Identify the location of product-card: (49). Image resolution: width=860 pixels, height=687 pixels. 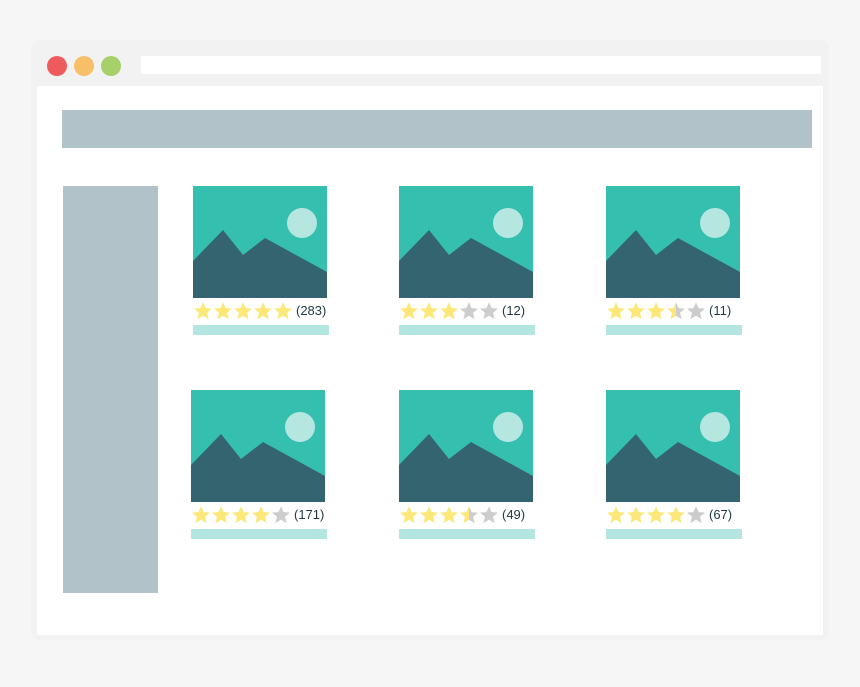
(467, 466).